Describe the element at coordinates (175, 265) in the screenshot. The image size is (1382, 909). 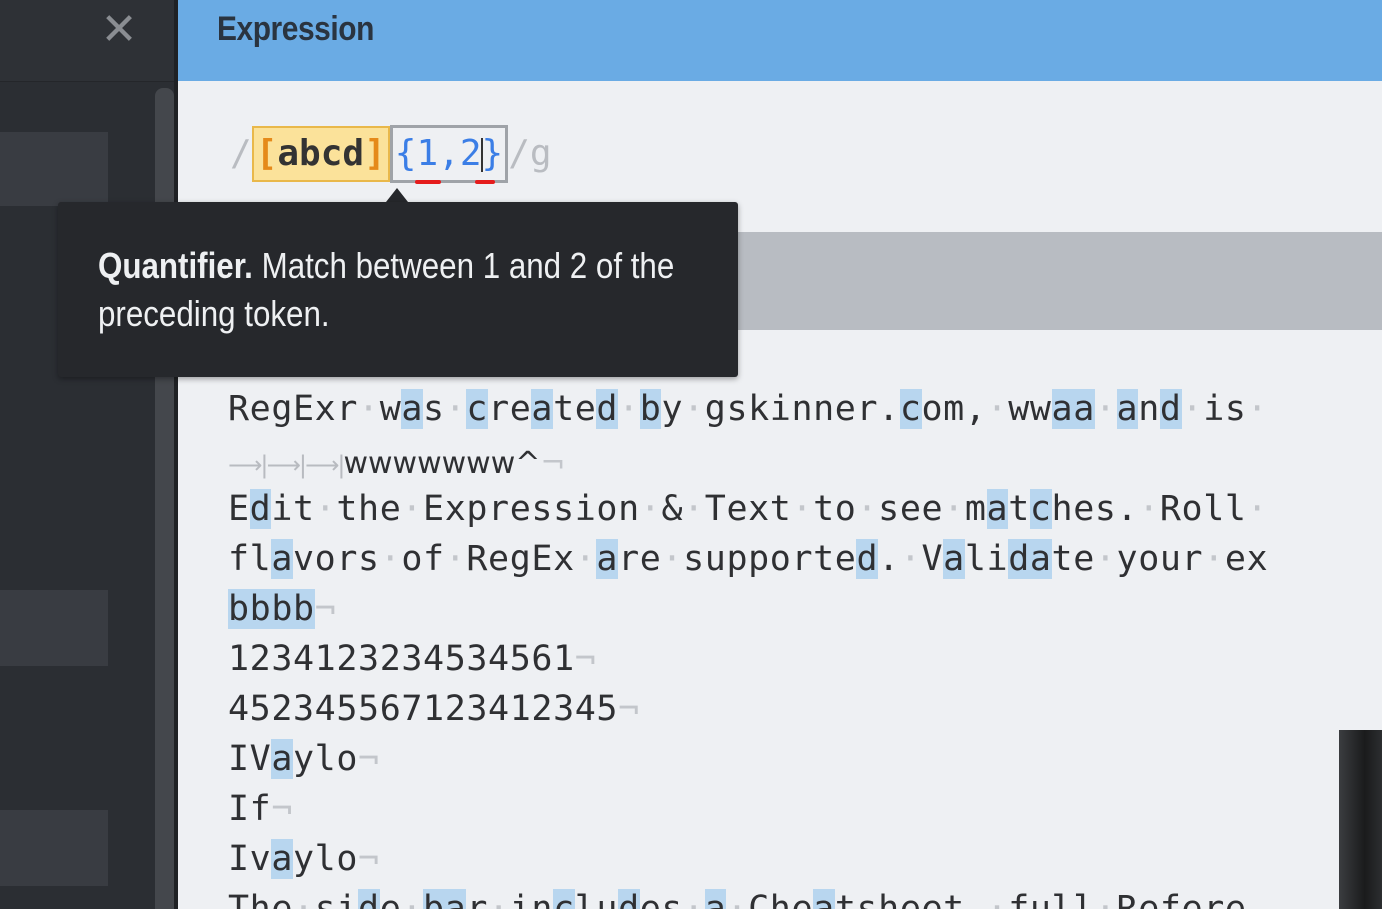
I see `tooltip-title: Quantifier.` at that location.